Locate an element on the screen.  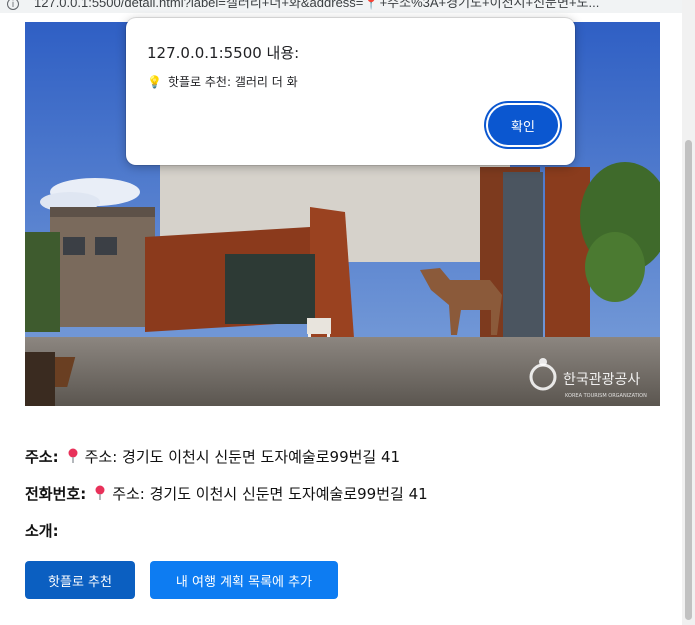
phone-label: 전화번호: is located at coordinates (56, 494).